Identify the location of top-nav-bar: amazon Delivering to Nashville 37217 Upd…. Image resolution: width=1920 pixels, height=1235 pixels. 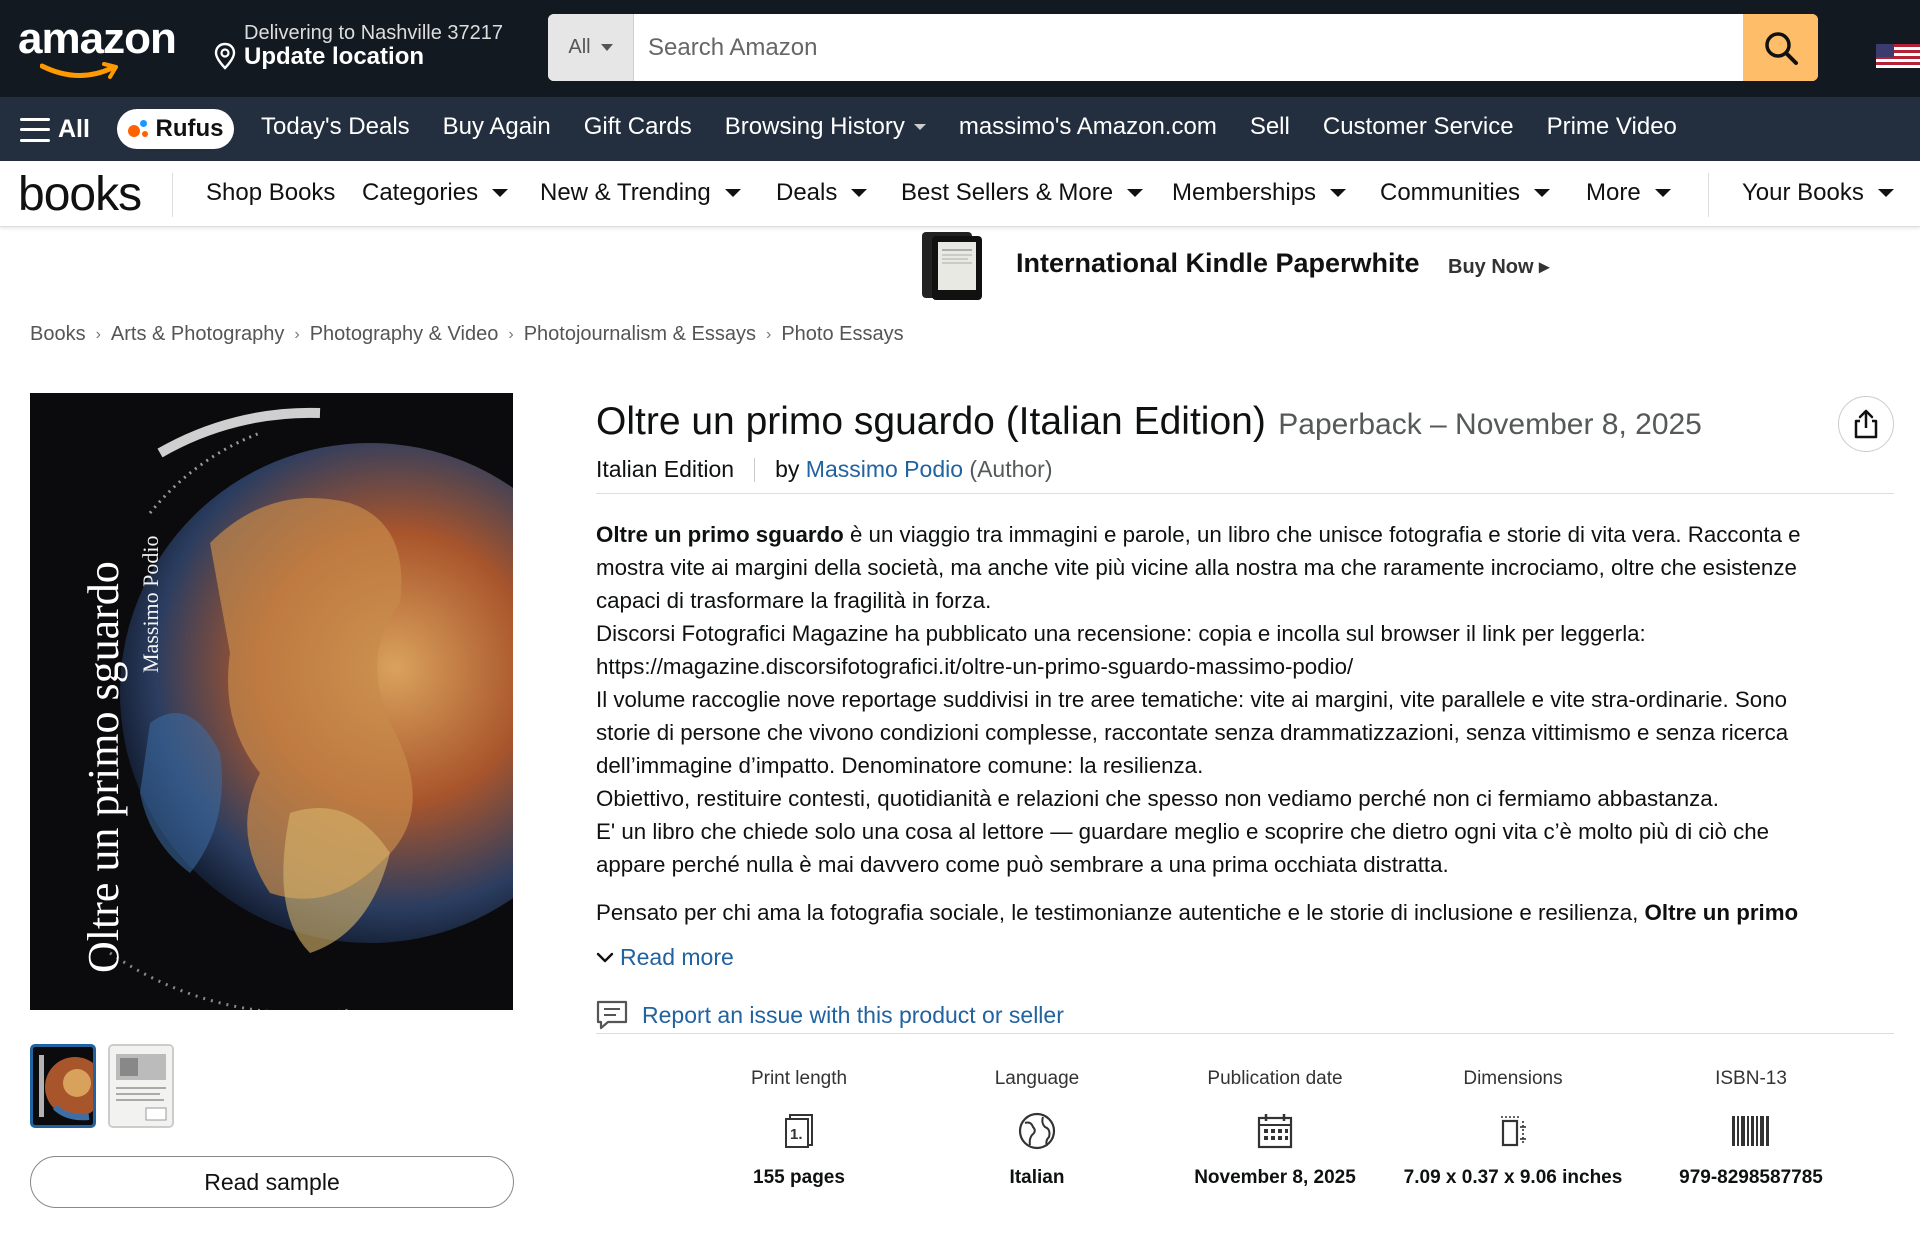
(960, 48).